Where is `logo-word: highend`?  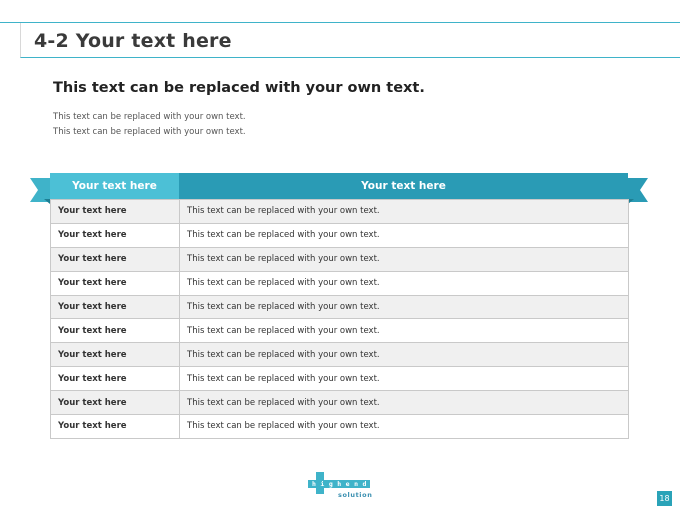
logo-word: highend is located at coordinates (341, 484).